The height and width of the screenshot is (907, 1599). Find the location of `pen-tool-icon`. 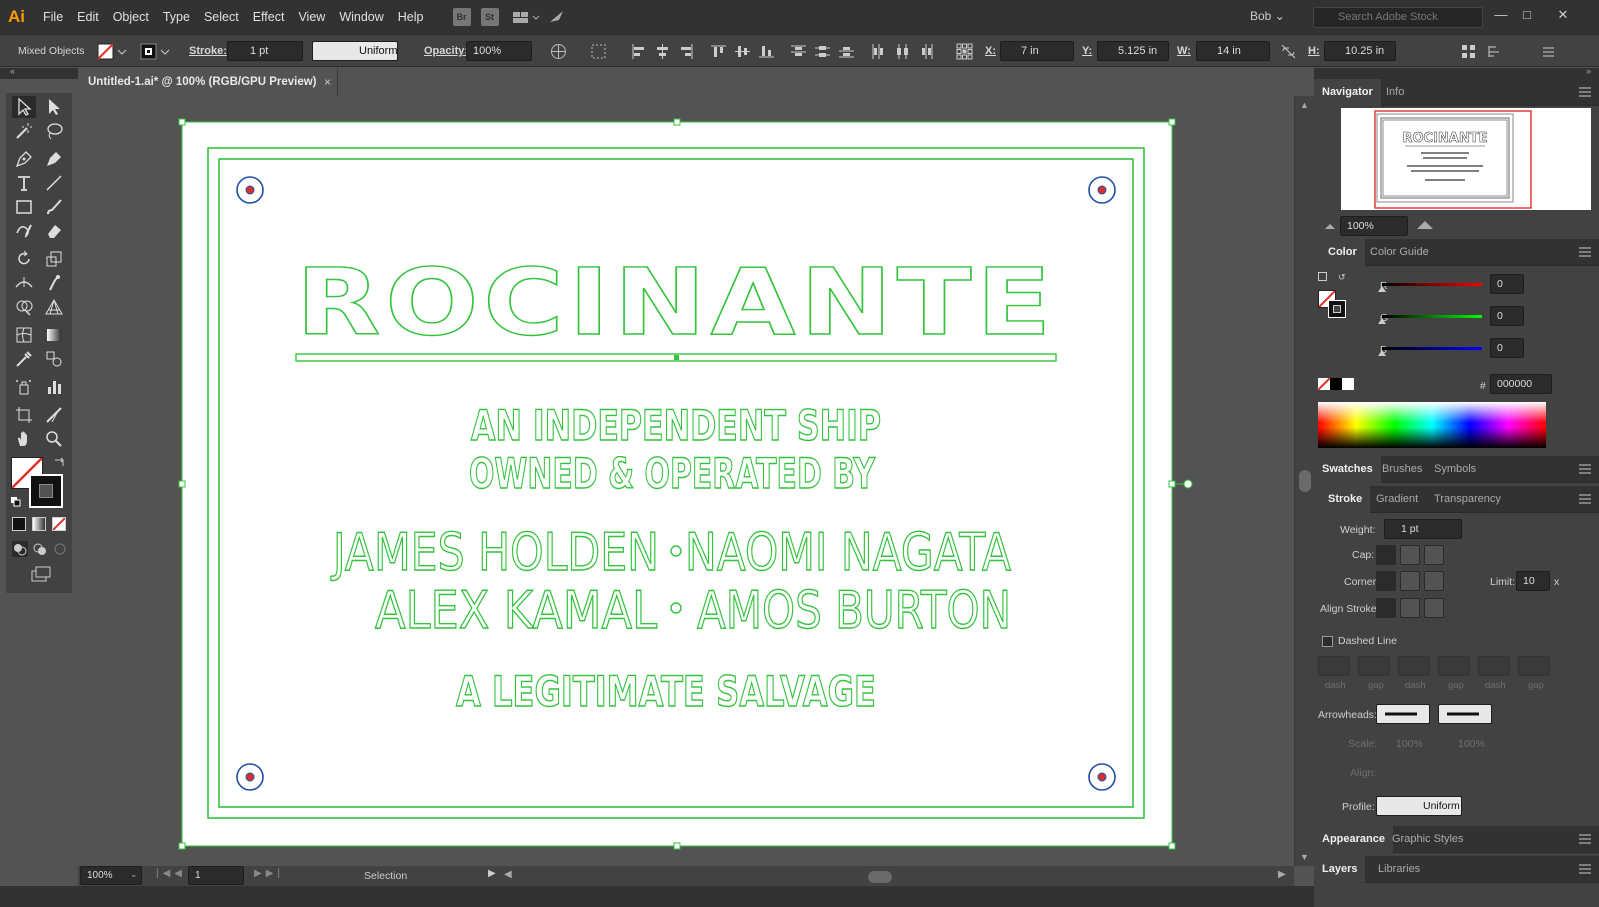

pen-tool-icon is located at coordinates (24, 159).